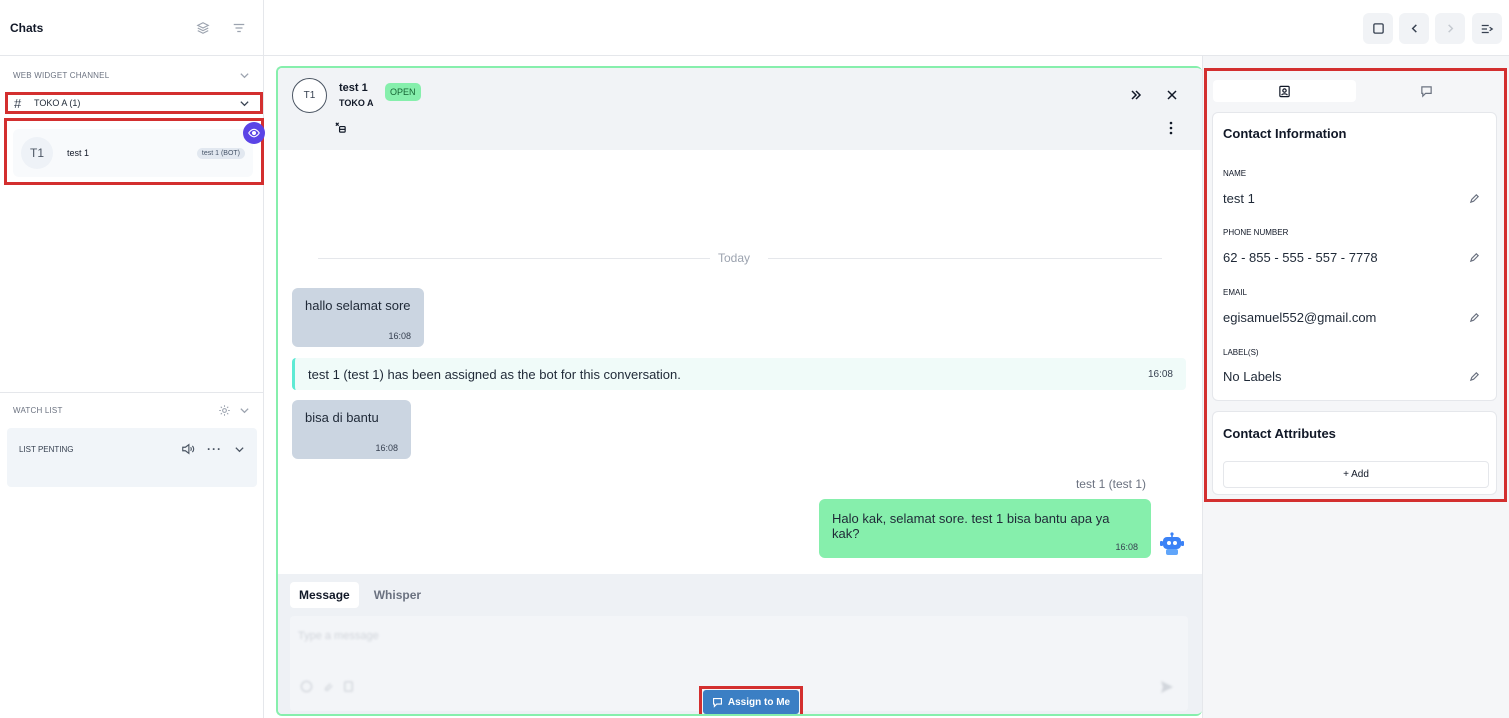 The width and height of the screenshot is (1509, 718). I want to click on message-text: bisa di bantu, so click(342, 417).